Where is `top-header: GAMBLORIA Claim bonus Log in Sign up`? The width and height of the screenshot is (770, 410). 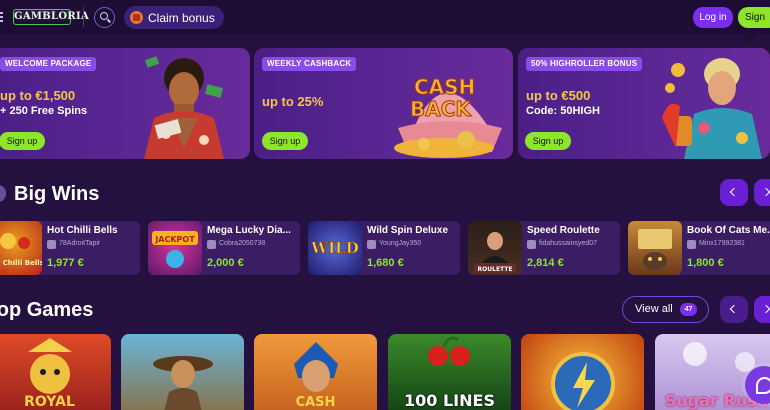
top-header: GAMBLORIA Claim bonus Log in Sign up is located at coordinates (385, 22).